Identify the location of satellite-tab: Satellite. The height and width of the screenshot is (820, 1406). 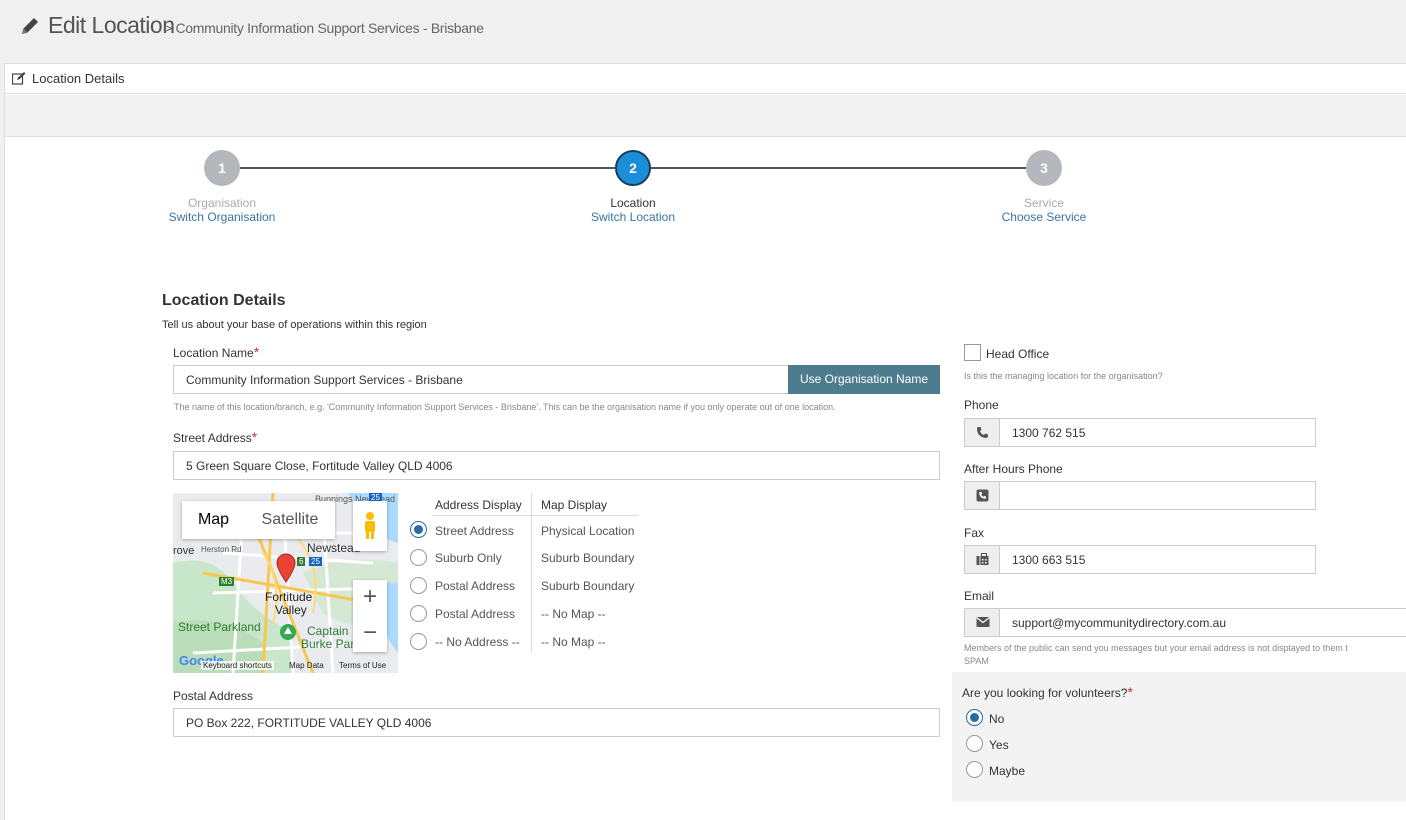
(290, 520).